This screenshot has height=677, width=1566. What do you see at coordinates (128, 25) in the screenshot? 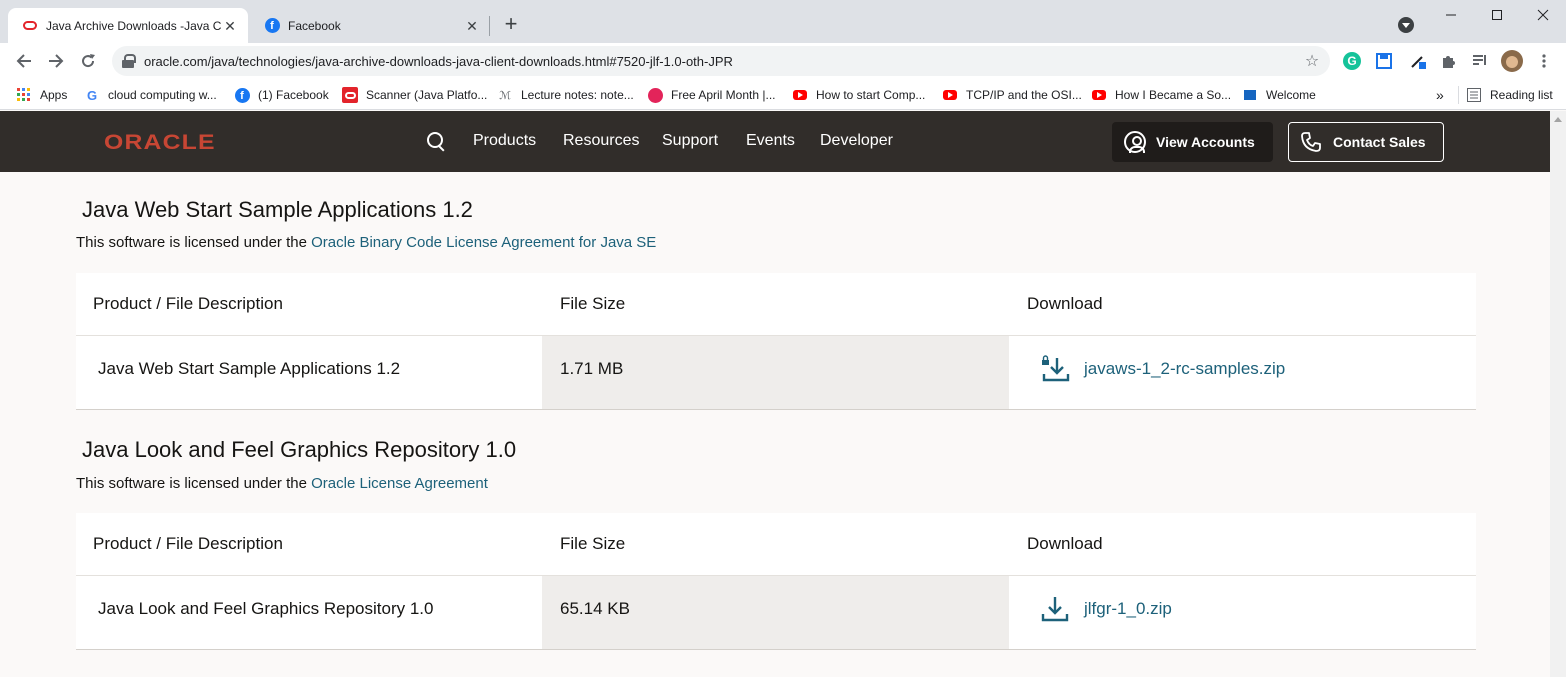
I see `tab-java-archive: Java Archive Downloads -Java Cli ✕` at bounding box center [128, 25].